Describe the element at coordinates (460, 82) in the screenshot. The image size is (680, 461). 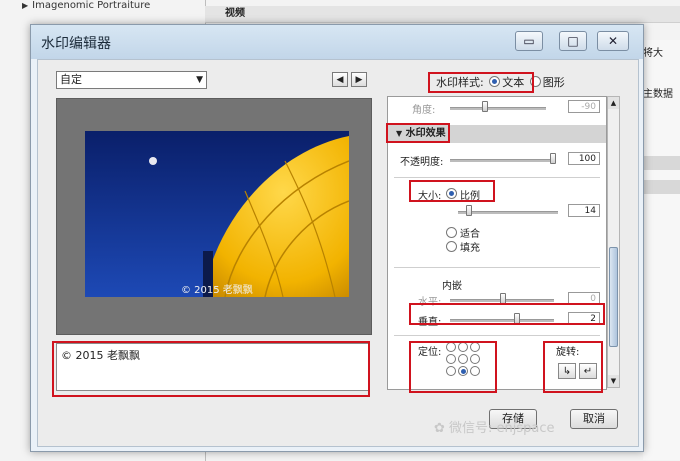
I see `watermark-style-label: 水印样式:` at that location.